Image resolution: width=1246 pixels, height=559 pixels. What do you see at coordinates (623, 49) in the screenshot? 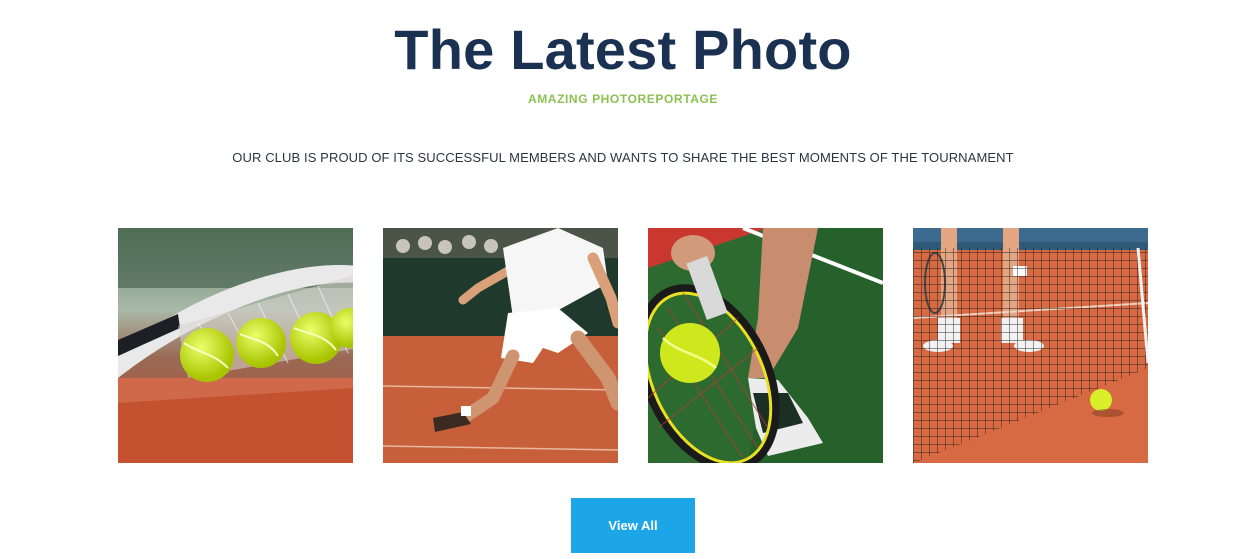
I see `section-title: The Latest Photo` at bounding box center [623, 49].